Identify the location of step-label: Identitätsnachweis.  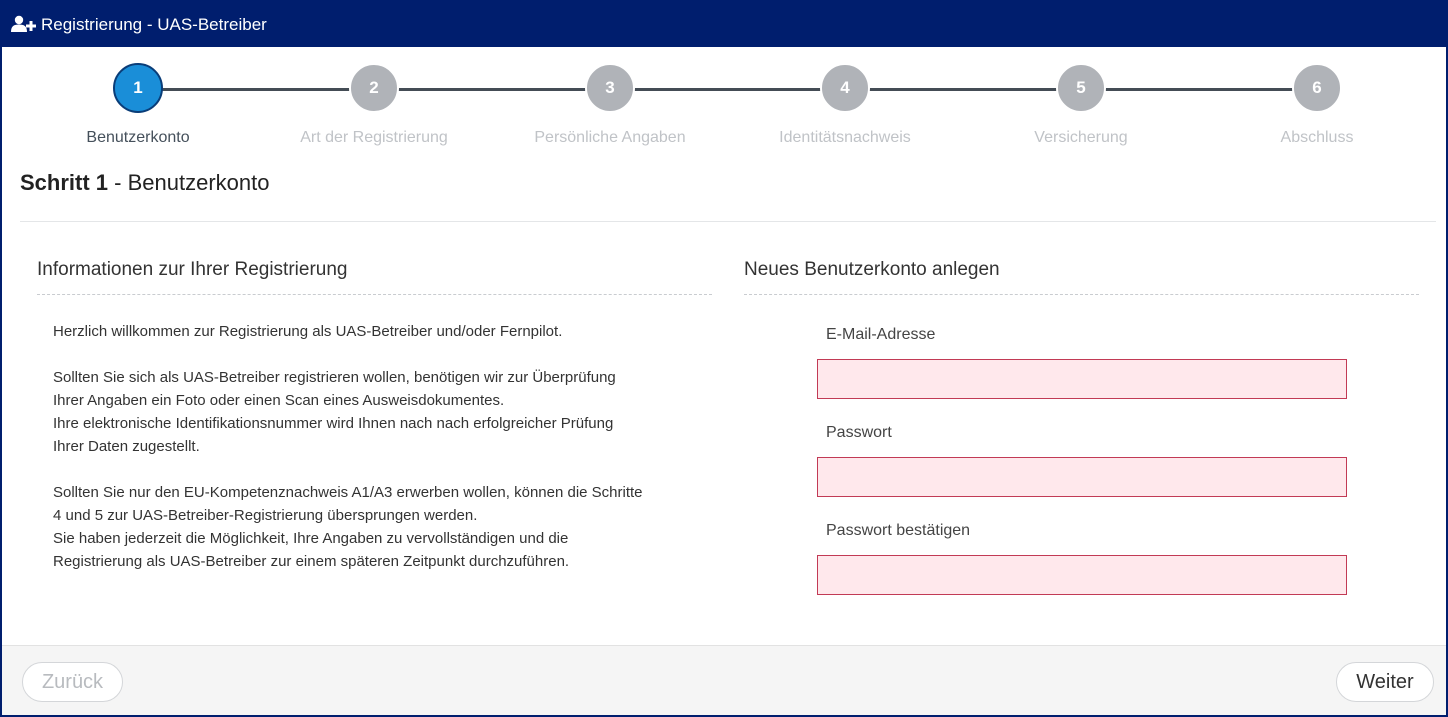
(845, 137).